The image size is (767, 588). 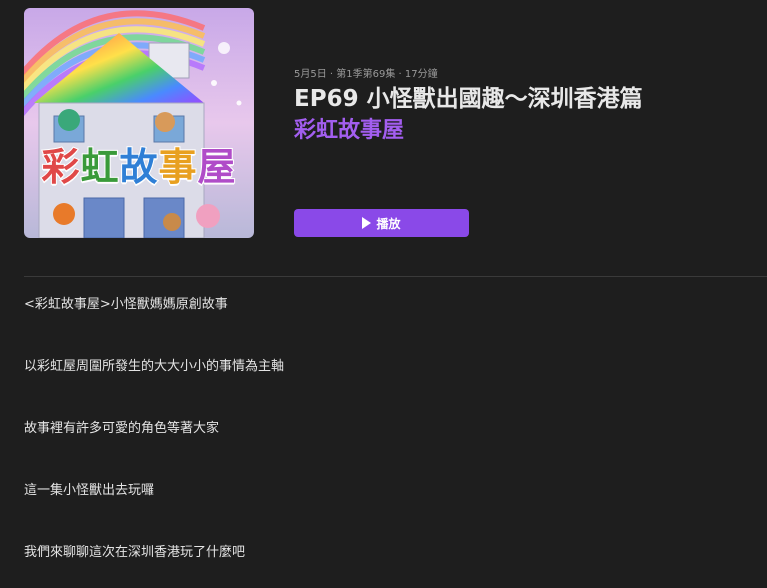 I want to click on divider, so click(x=395, y=276).